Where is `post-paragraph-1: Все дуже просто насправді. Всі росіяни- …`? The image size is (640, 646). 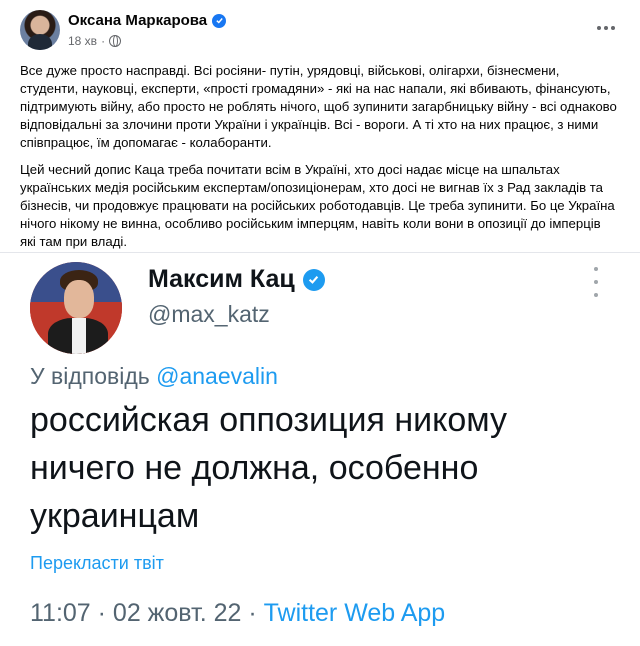
post-paragraph-1: Все дуже просто насправді. Всі росіяни- … is located at coordinates (318, 106).